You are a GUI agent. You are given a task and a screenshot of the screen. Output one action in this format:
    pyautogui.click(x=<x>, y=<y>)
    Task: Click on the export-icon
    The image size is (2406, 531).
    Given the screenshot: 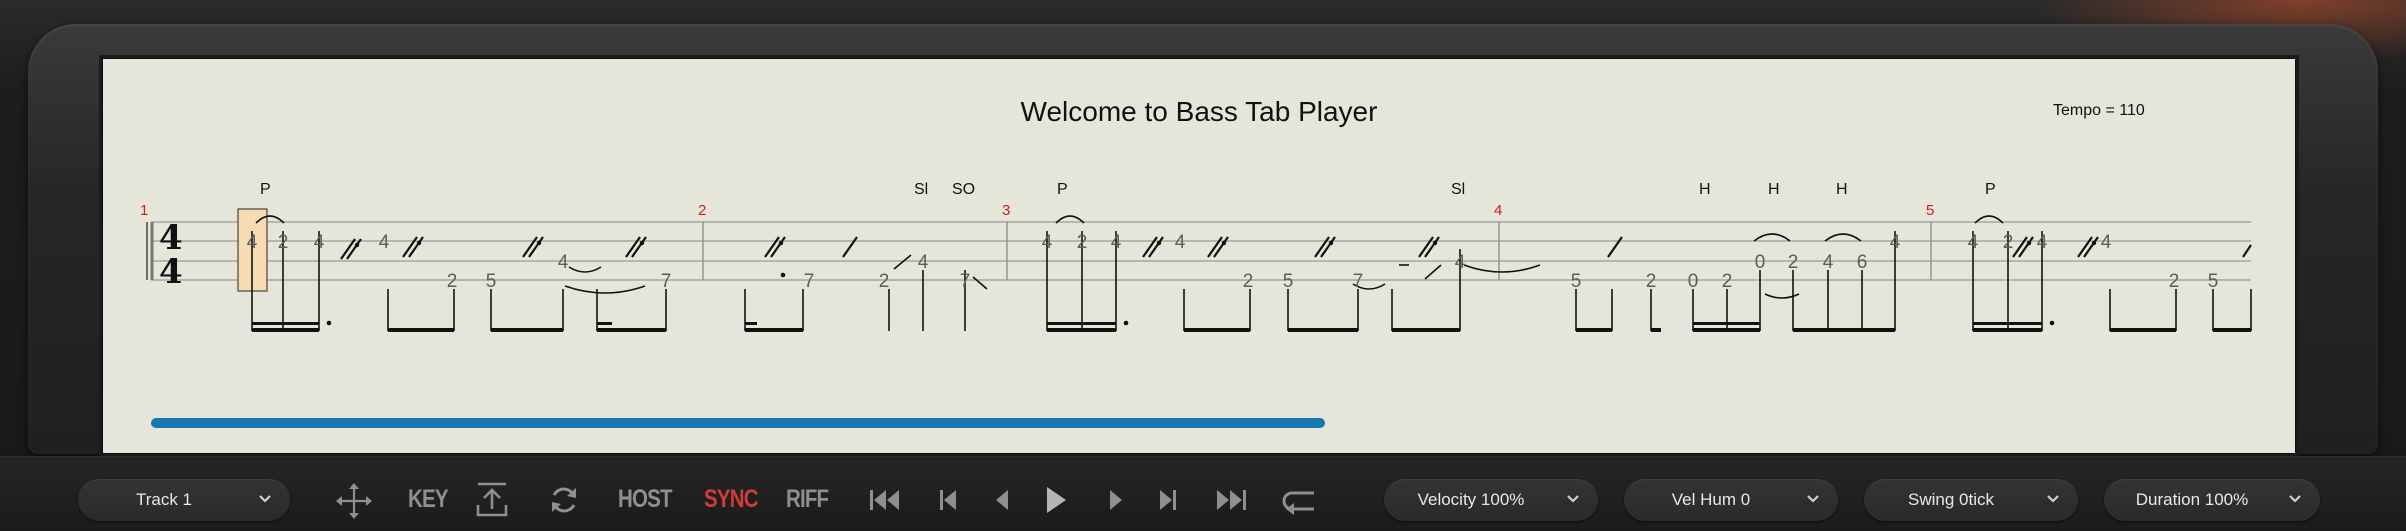 What is the action you would take?
    pyautogui.click(x=492, y=500)
    